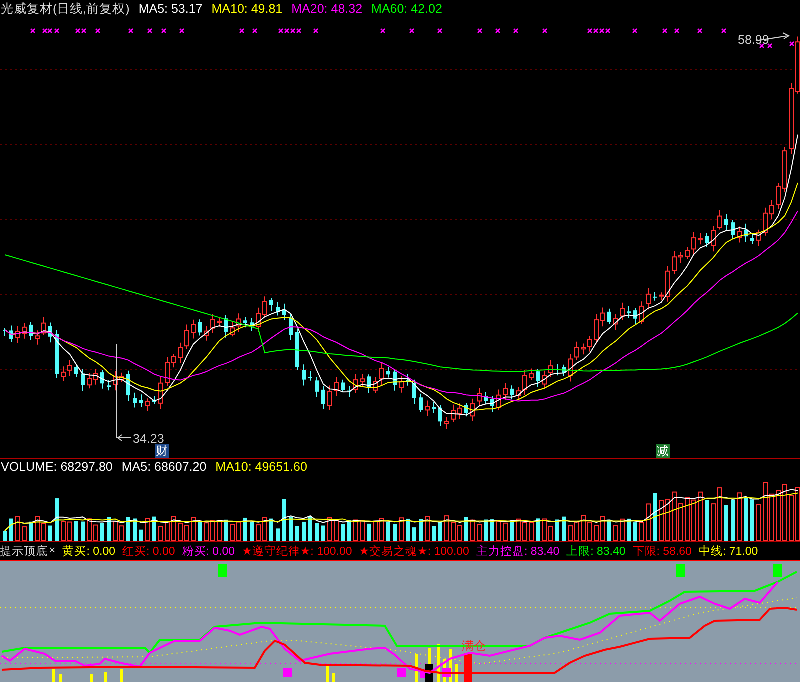  What do you see at coordinates (662, 551) in the screenshot?
I see `indicator-value: 下限: 58.60` at bounding box center [662, 551].